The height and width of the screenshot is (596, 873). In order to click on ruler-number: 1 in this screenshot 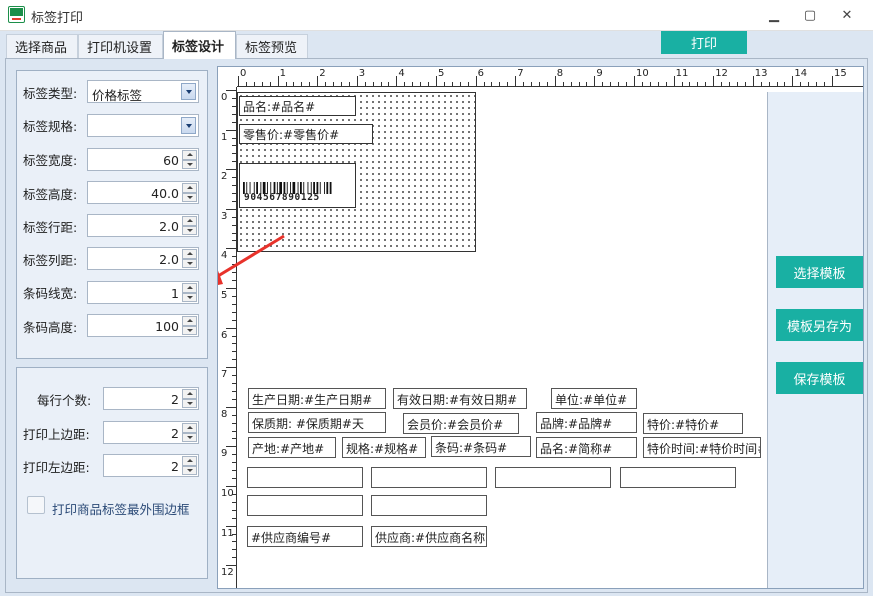, I will do `click(224, 137)`.